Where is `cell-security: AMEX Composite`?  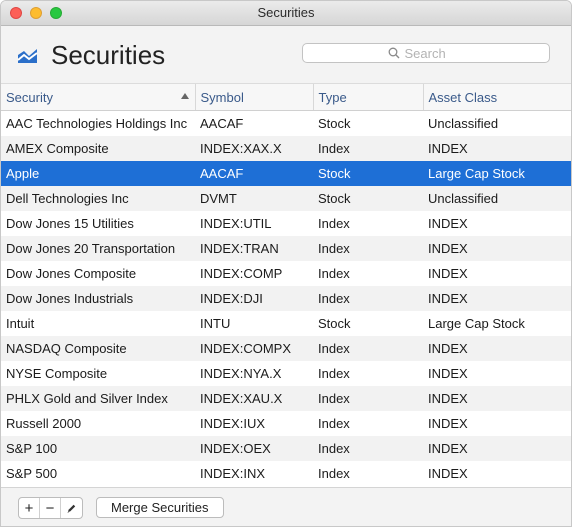 cell-security: AMEX Composite is located at coordinates (98, 148).